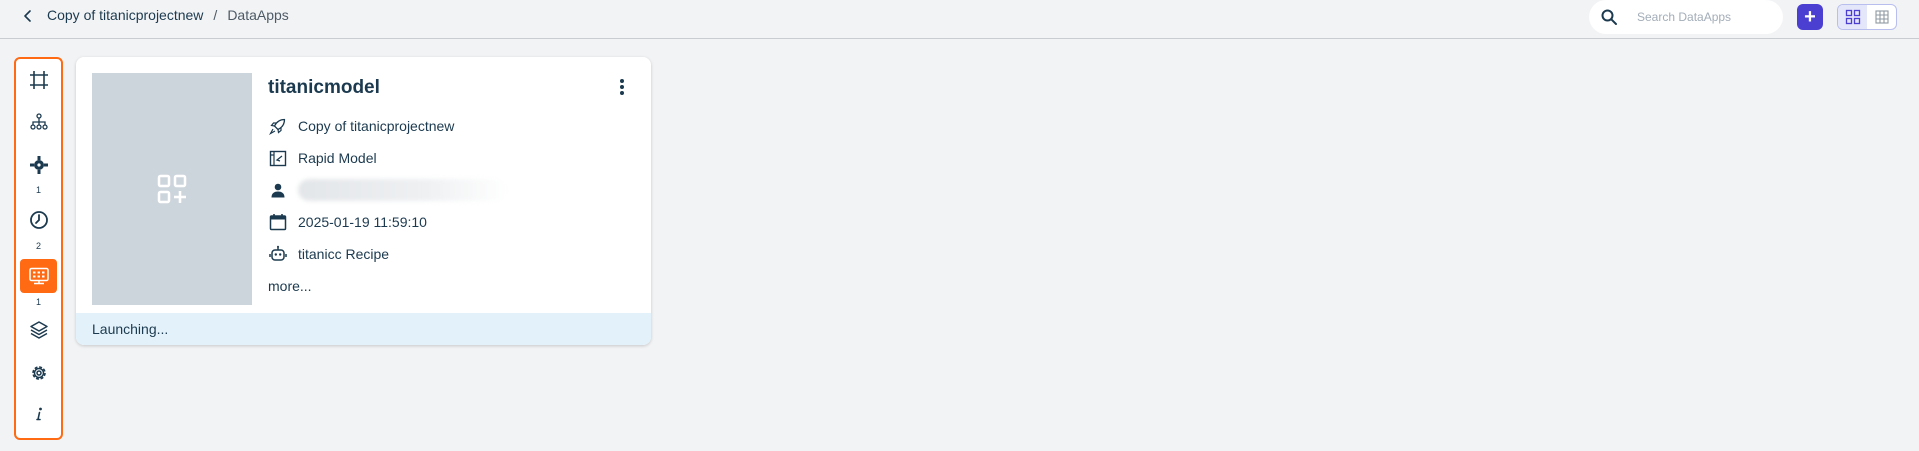 Image resolution: width=1919 pixels, height=451 pixels. I want to click on hierarchy-icon, so click(38, 121).